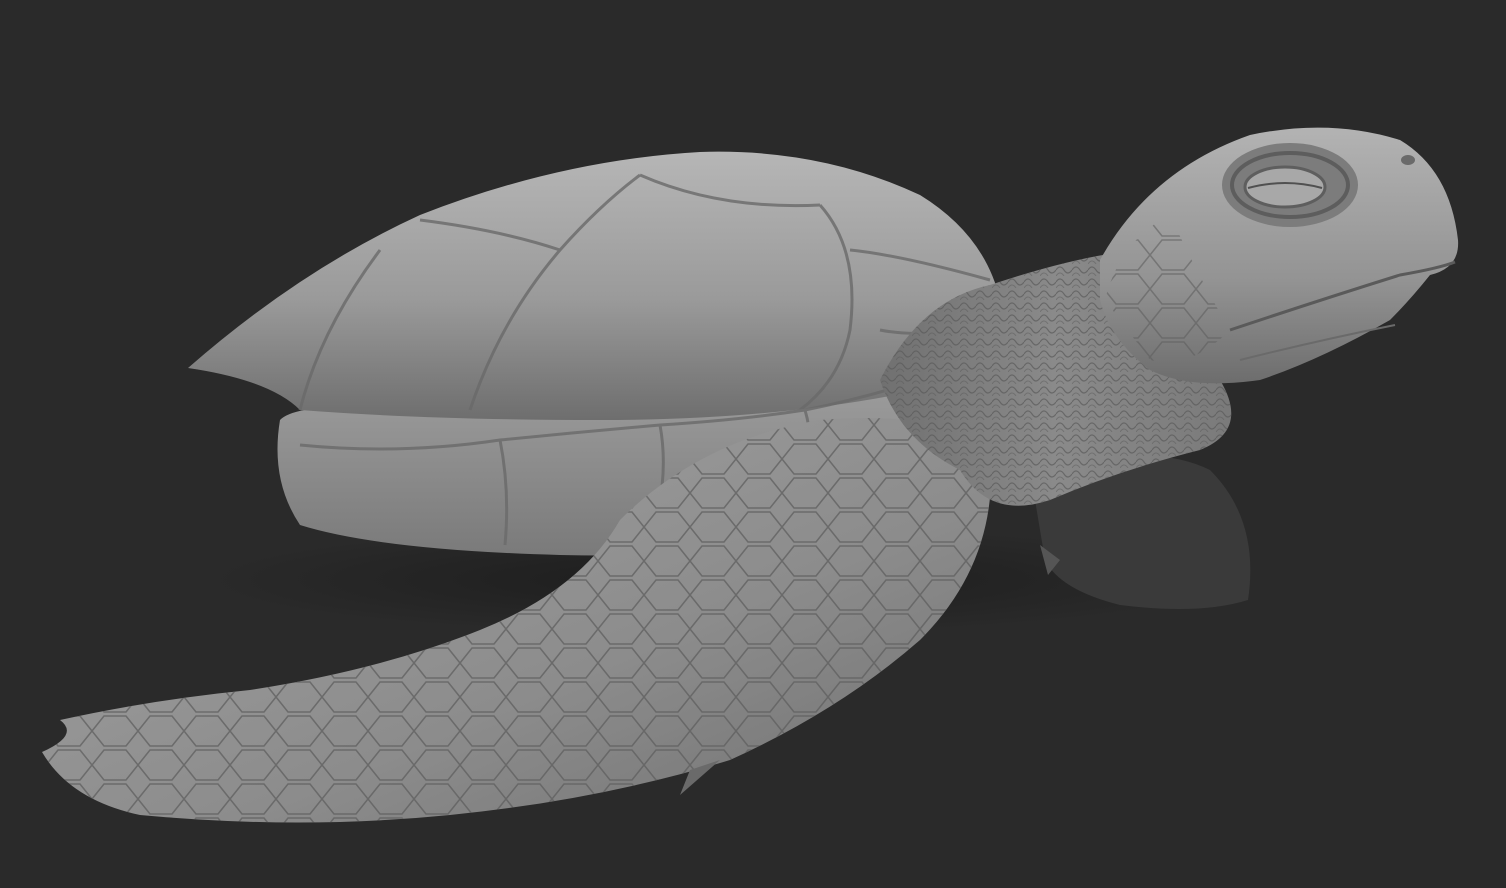 Image resolution: width=1506 pixels, height=888 pixels. Describe the element at coordinates (1408, 160) in the screenshot. I see `nostril` at that location.